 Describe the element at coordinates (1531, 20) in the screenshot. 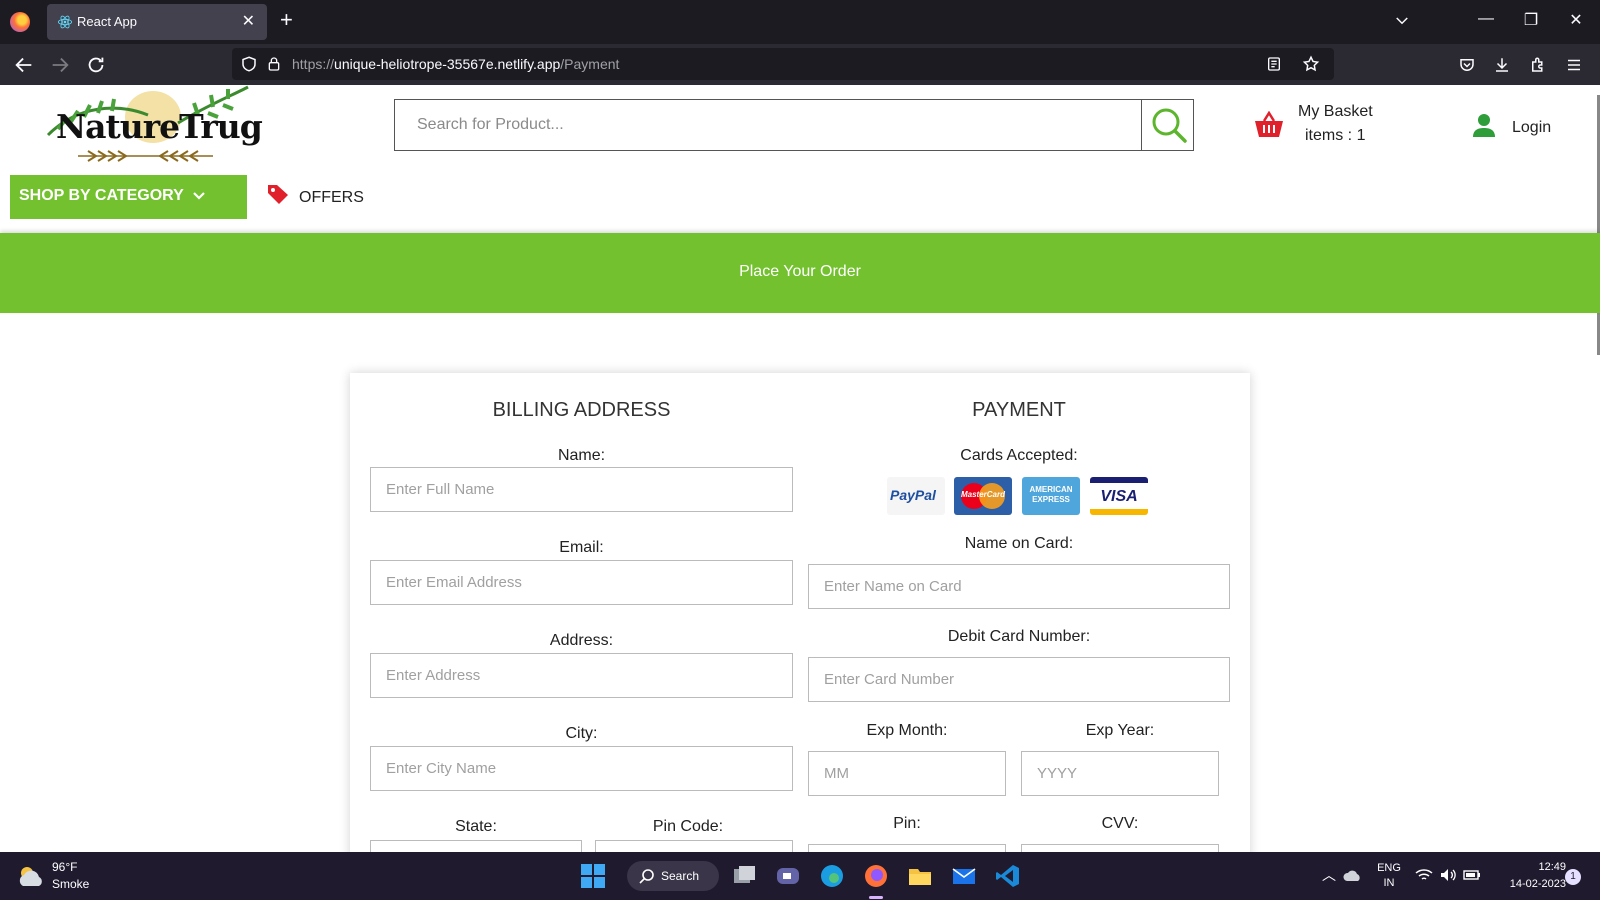

I see `restore-icon: ❐` at that location.